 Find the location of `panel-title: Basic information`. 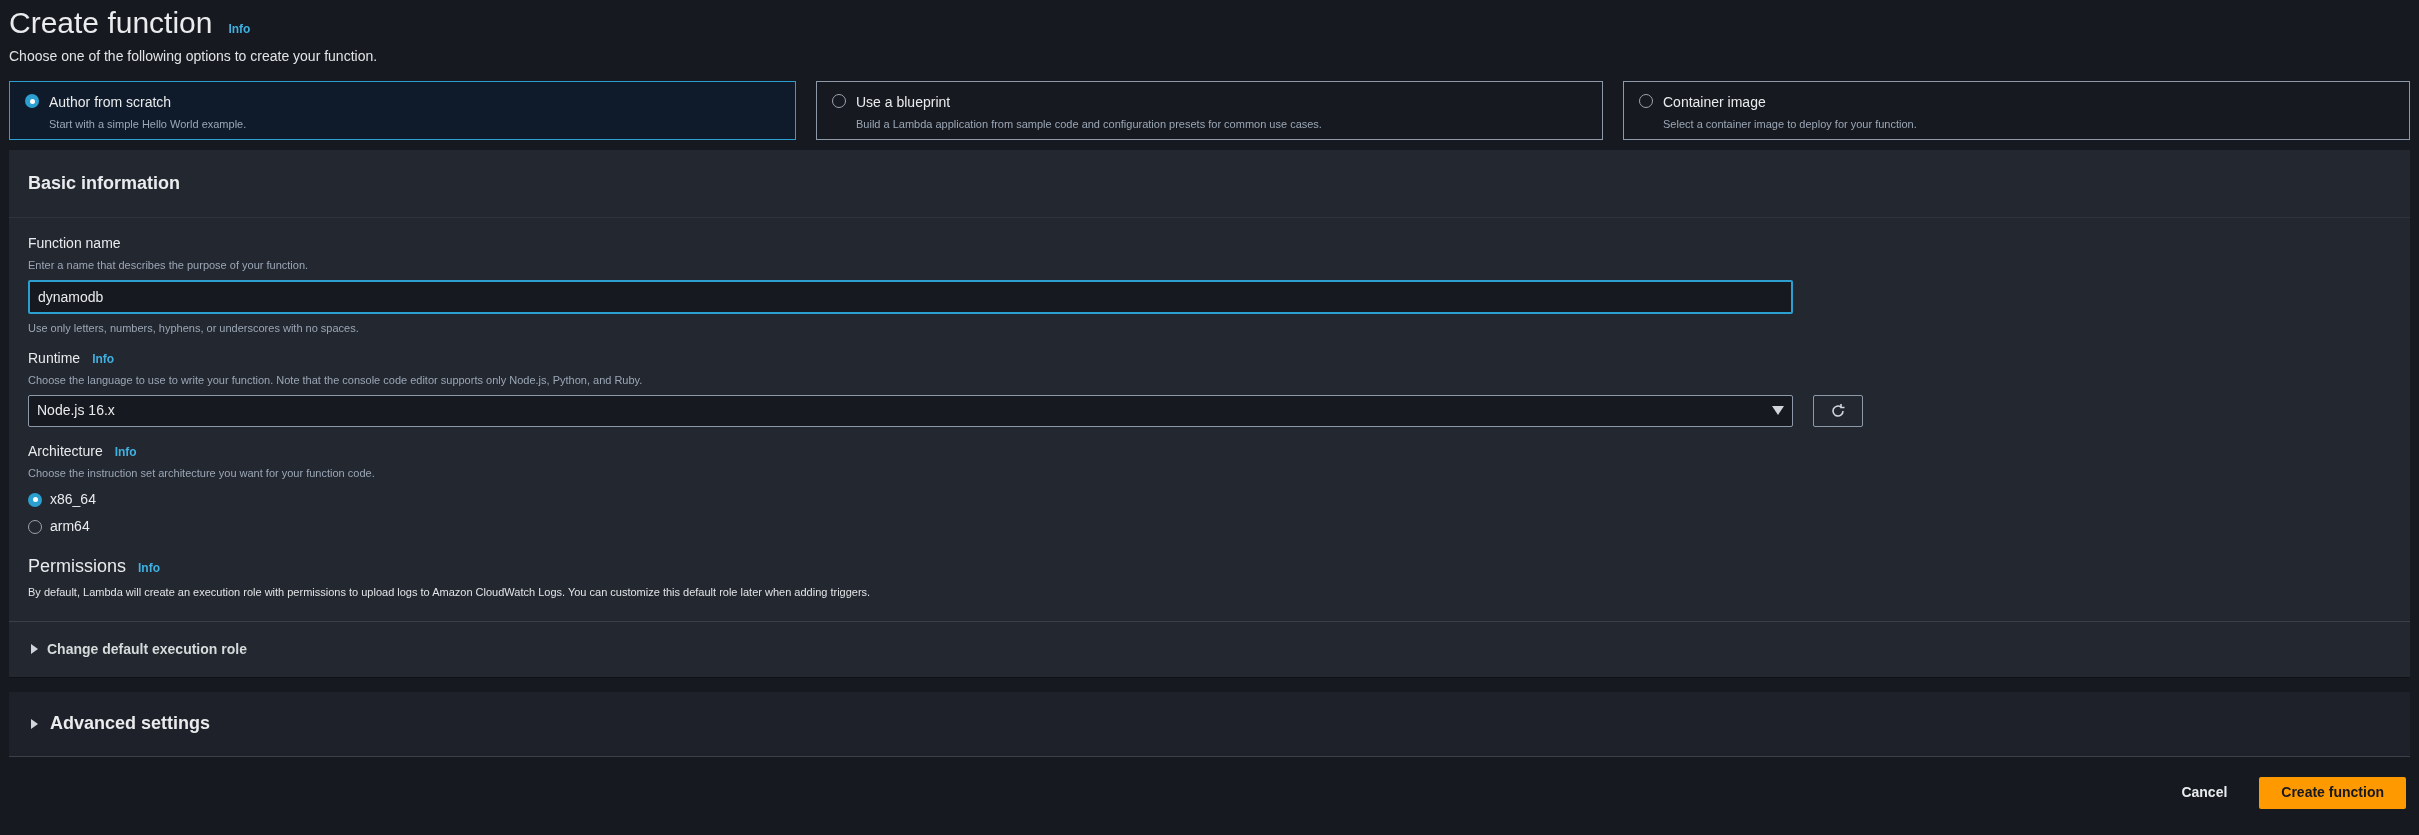

panel-title: Basic information is located at coordinates (104, 183).